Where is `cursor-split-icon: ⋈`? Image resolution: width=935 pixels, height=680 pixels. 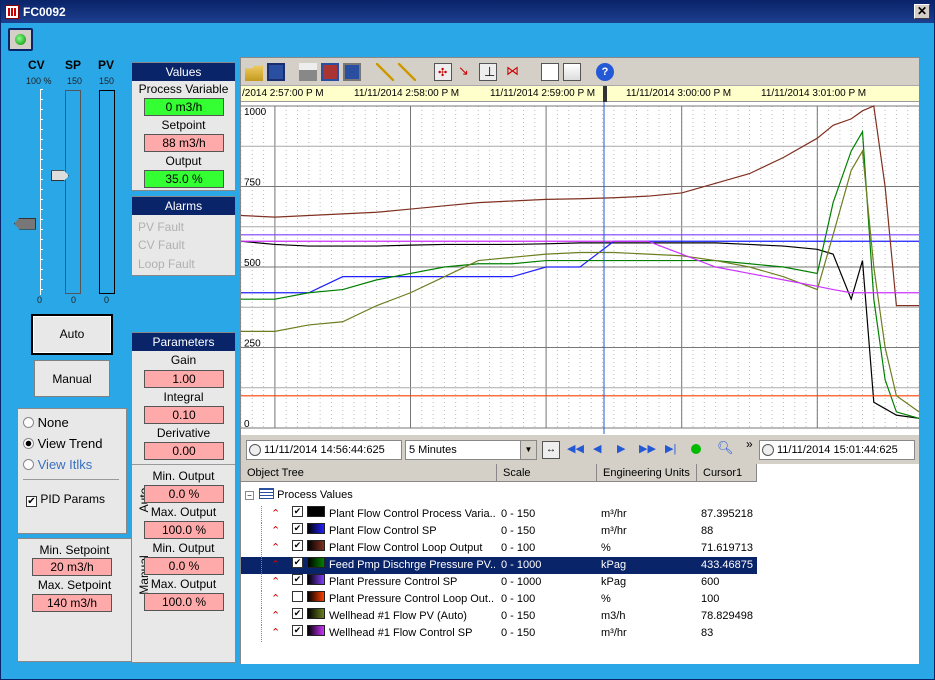
cursor-split-icon: ⋈ is located at coordinates (512, 72).